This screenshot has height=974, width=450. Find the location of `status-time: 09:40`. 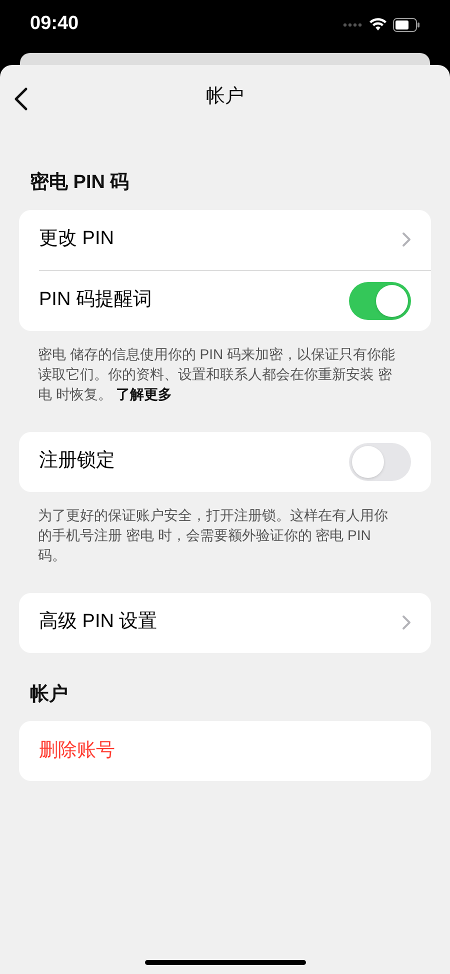

status-time: 09:40 is located at coordinates (54, 24).